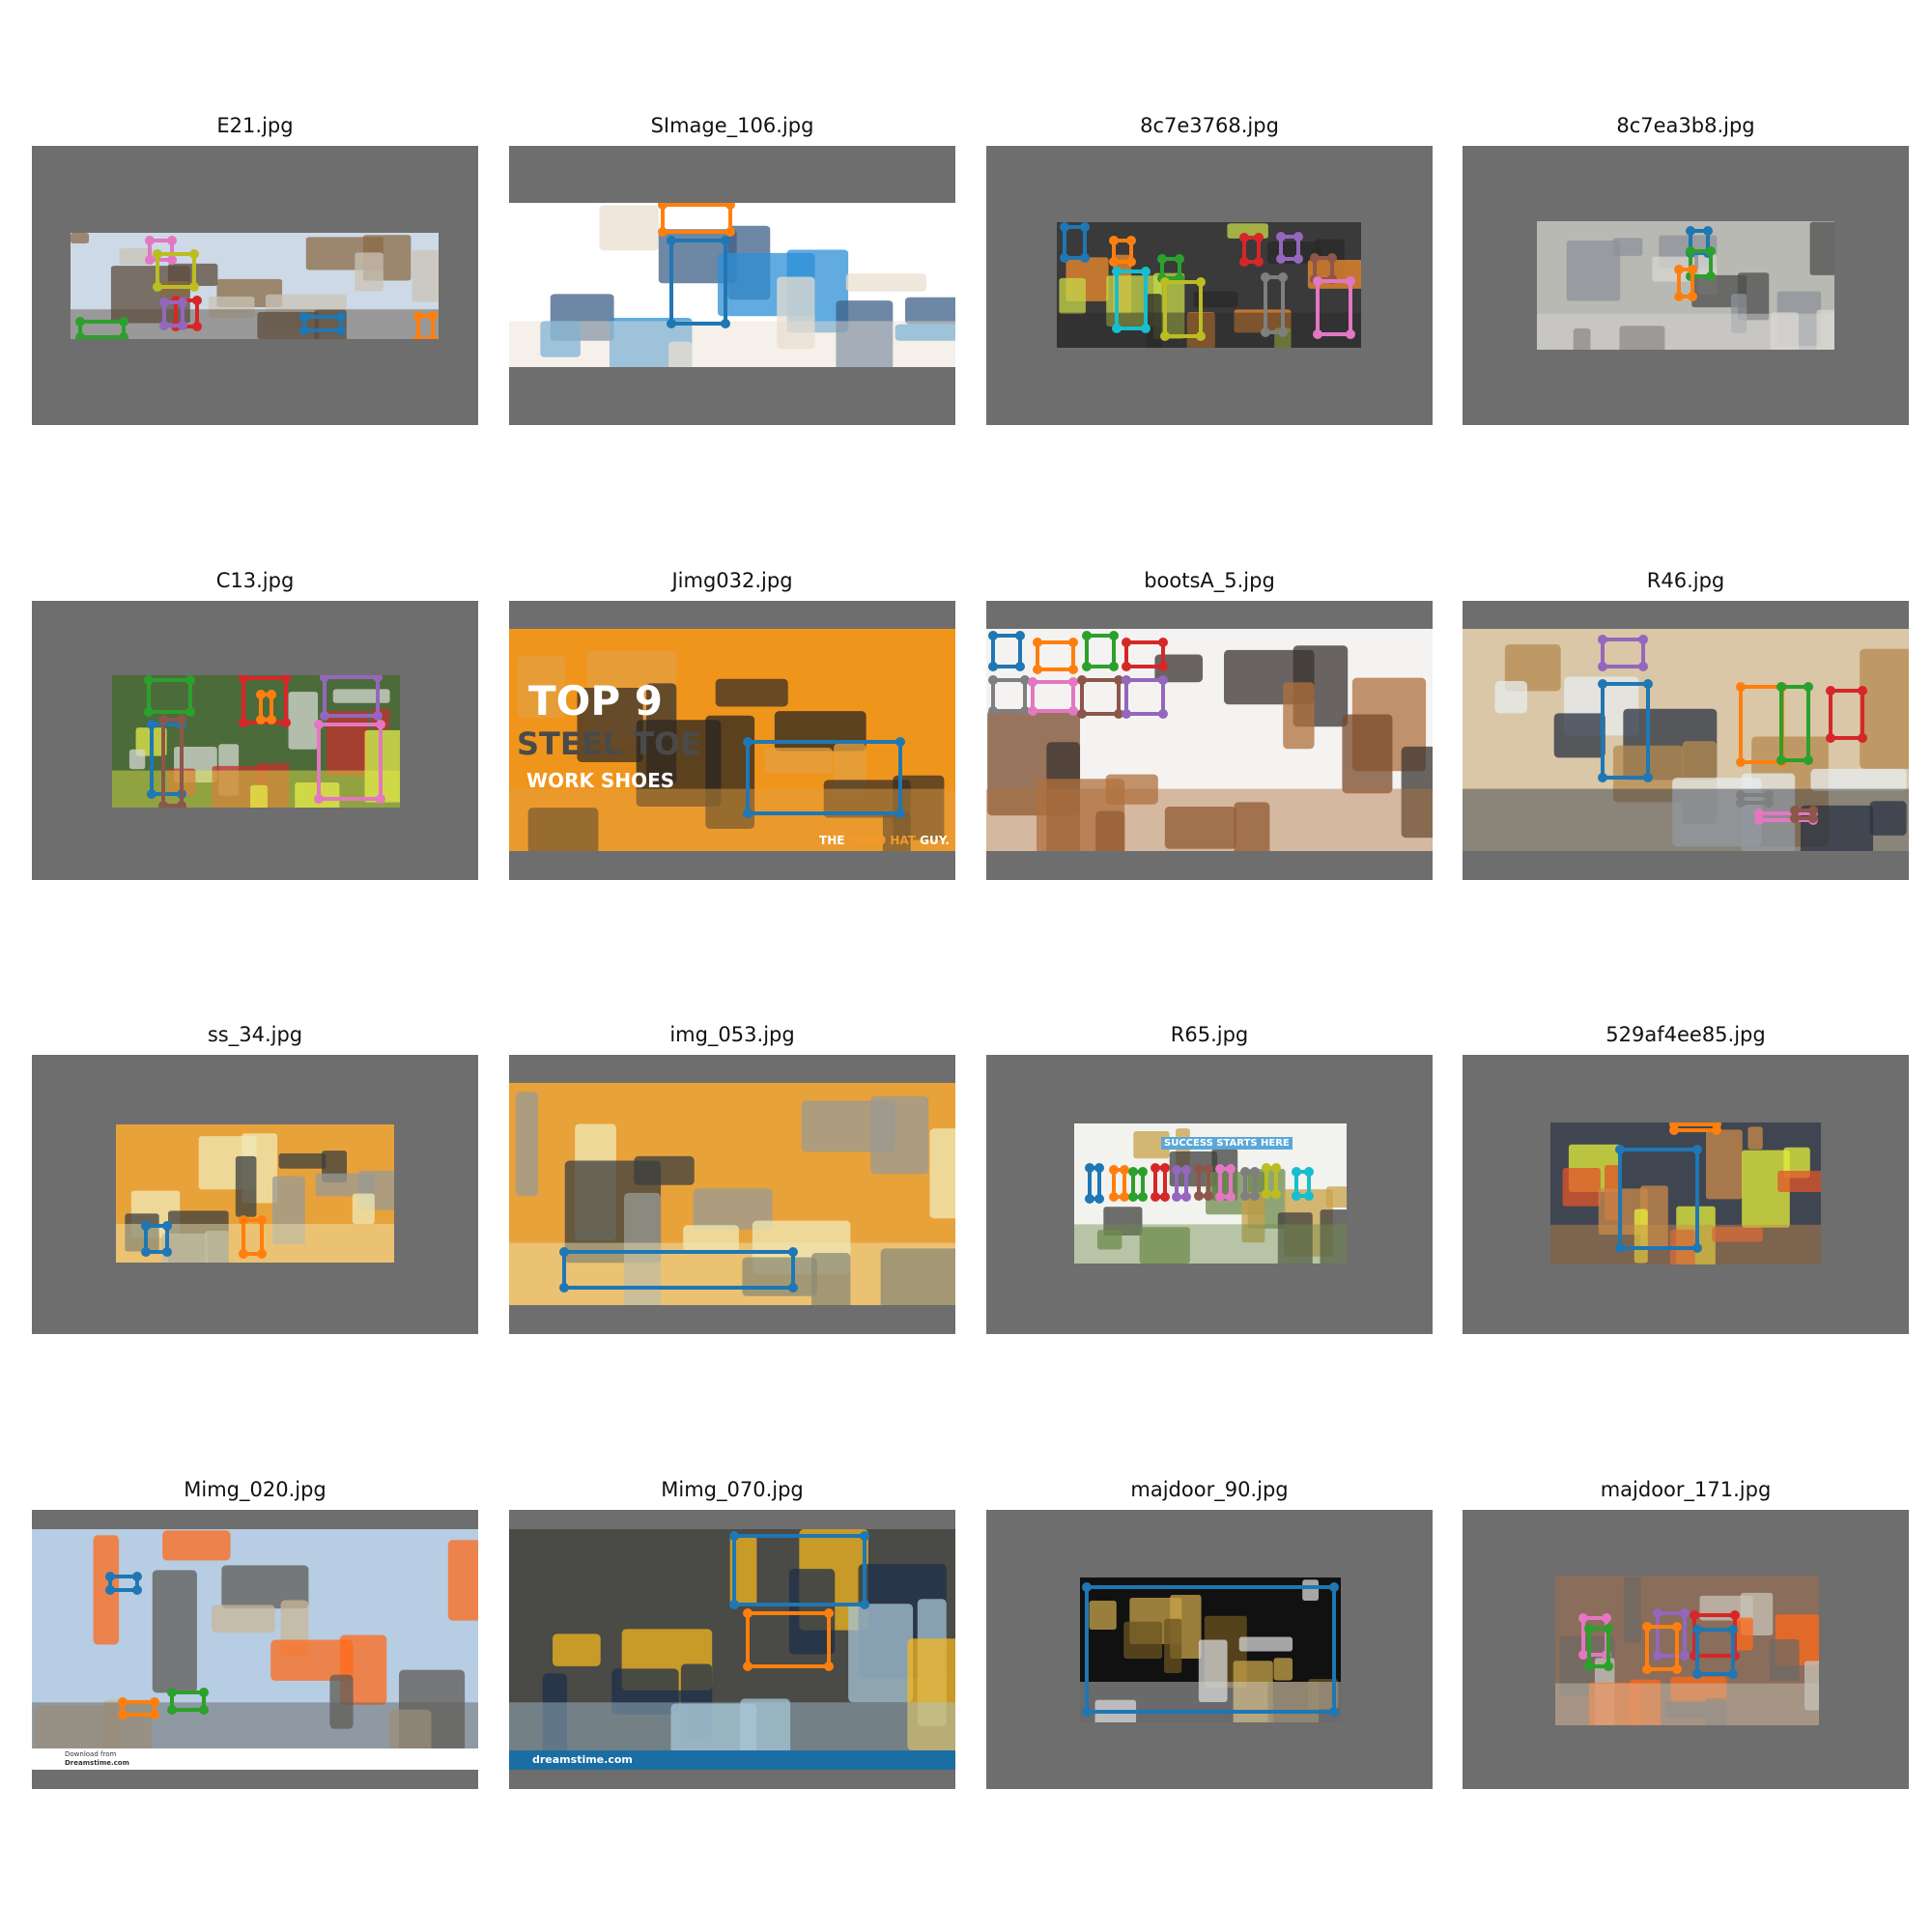 The width and height of the screenshot is (1932, 1932). What do you see at coordinates (732, 125) in the screenshot?
I see `image-title: SImage_106.jpg` at bounding box center [732, 125].